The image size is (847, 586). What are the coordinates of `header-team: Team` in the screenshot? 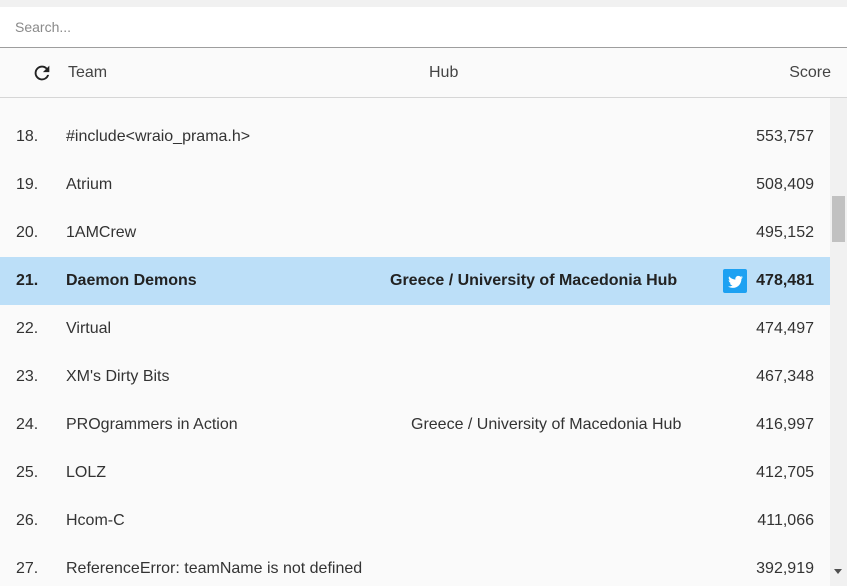 It's located at (87, 73).